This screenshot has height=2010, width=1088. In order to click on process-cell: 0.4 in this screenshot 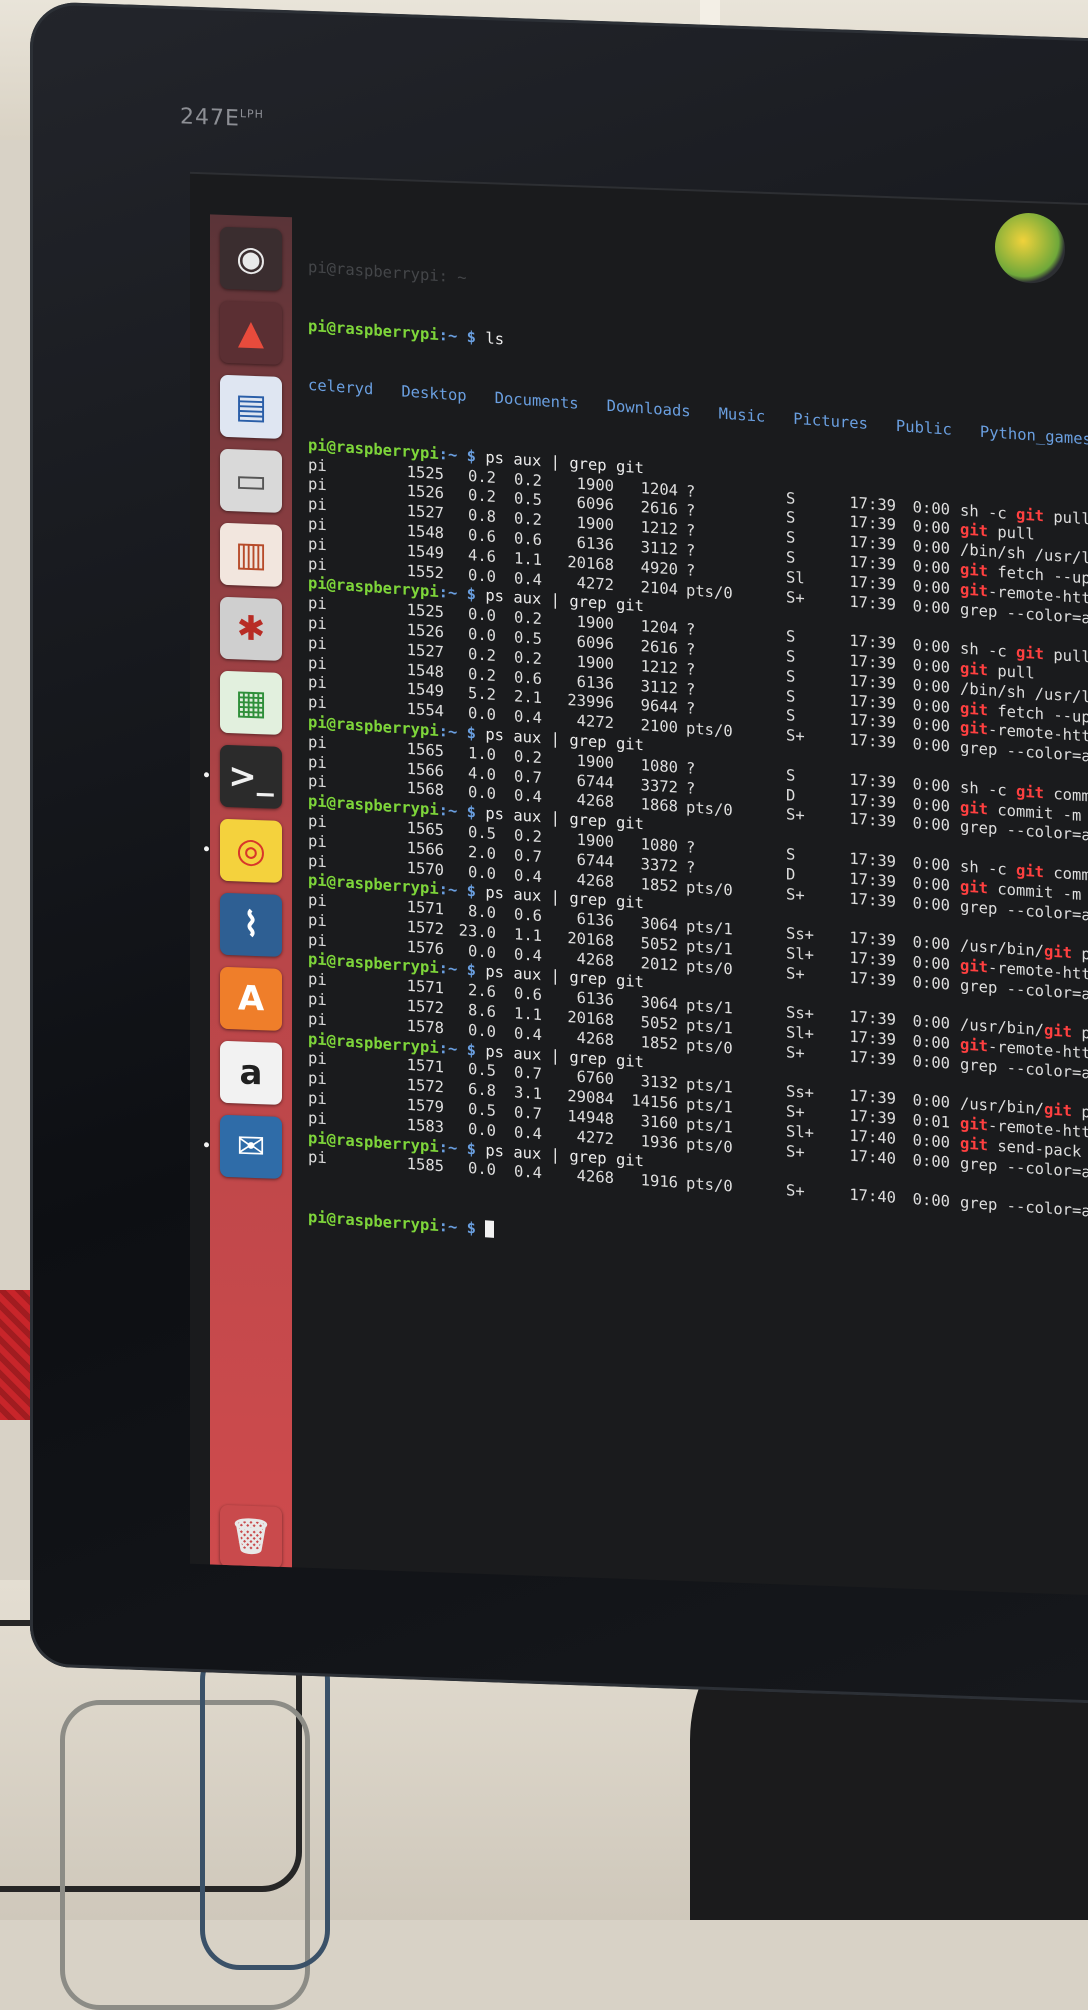, I will do `click(528, 1172)`.